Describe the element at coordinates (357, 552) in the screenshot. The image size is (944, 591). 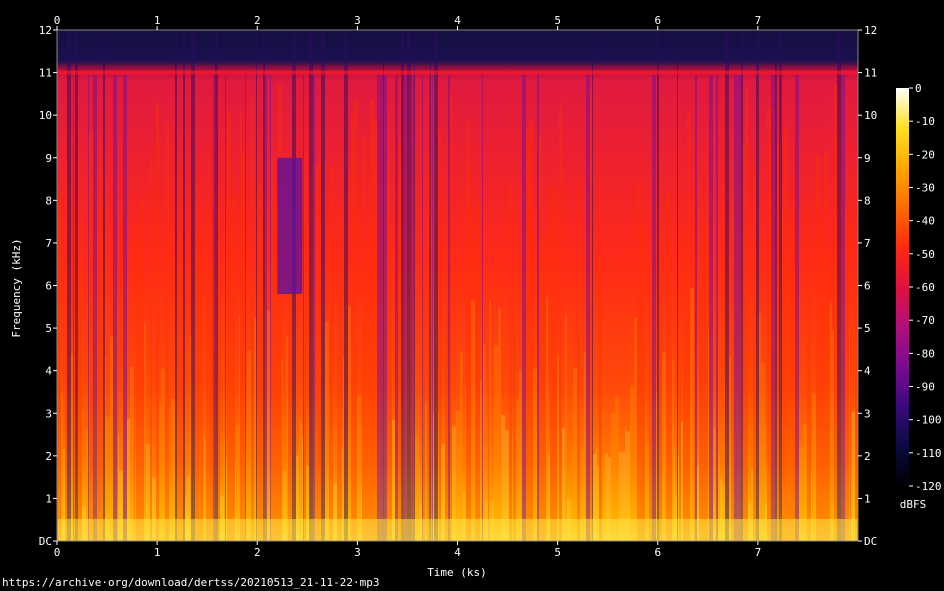
I see `x-tick-bottom-label: 3` at that location.